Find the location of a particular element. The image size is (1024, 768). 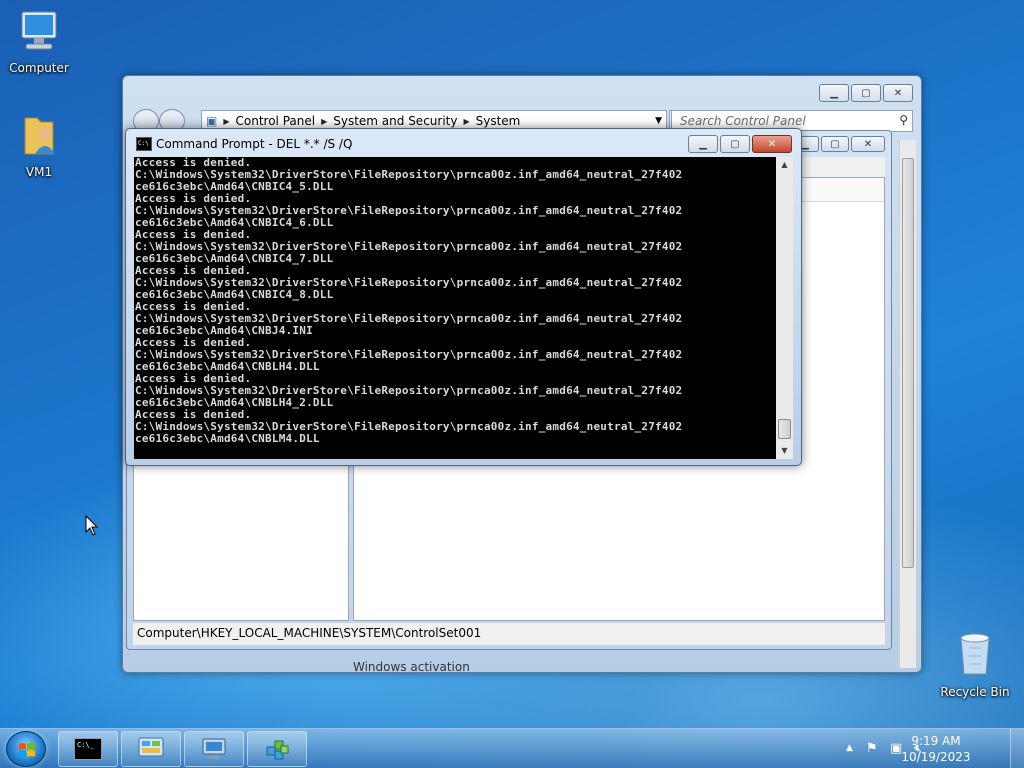

windows-logo-icon is located at coordinates (27, 750).